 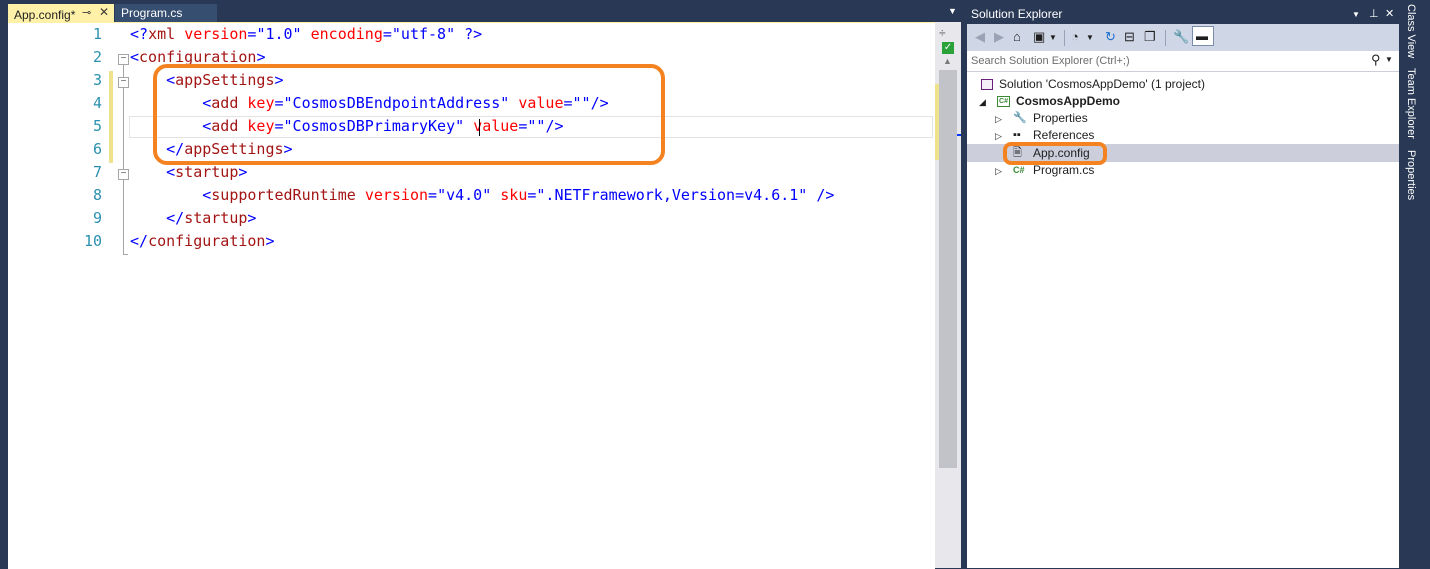 I want to click on forward-icon: ▶, so click(x=999, y=37).